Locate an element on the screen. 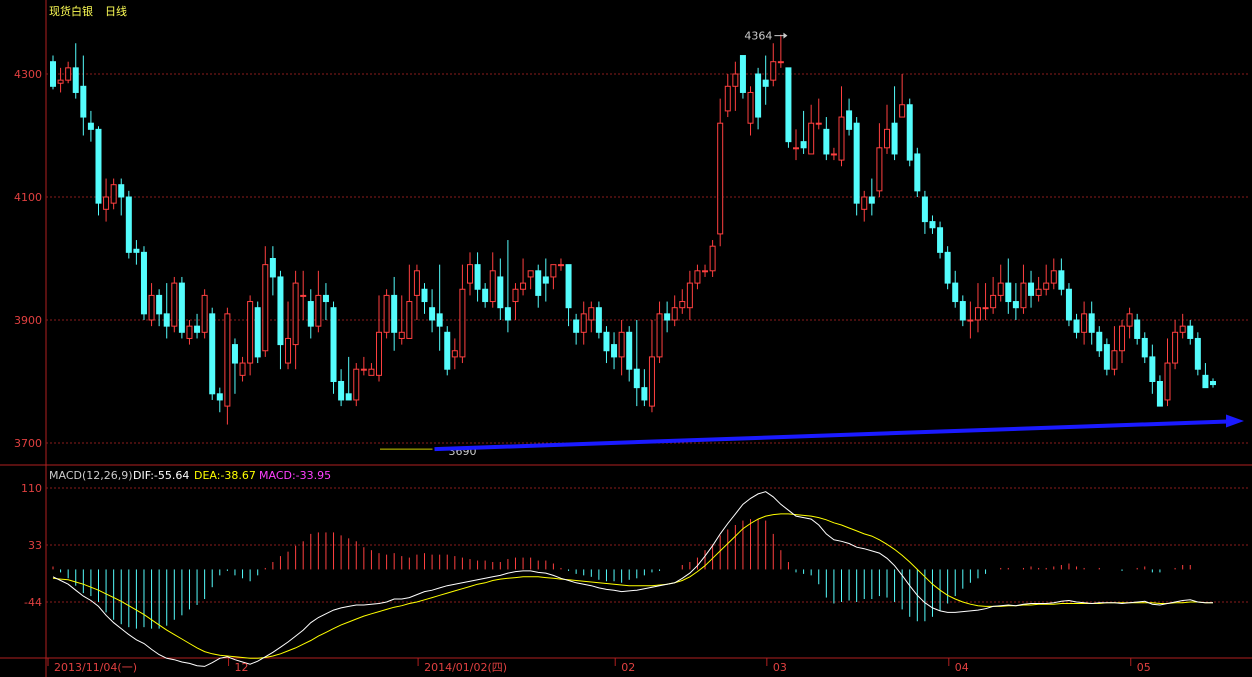  date-tick-label: 05 is located at coordinates (1144, 667).